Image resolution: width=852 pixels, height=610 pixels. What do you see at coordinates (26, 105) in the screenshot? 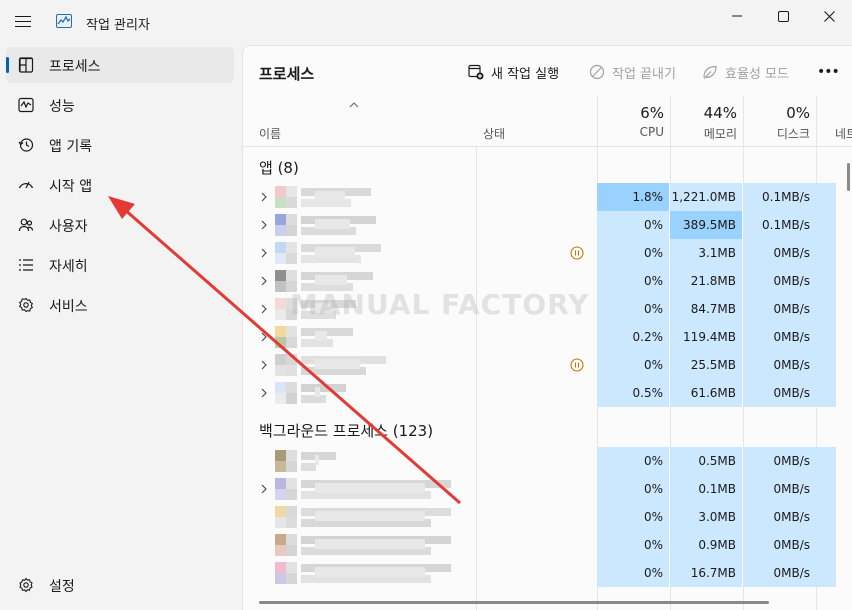
I see `performance-icon` at bounding box center [26, 105].